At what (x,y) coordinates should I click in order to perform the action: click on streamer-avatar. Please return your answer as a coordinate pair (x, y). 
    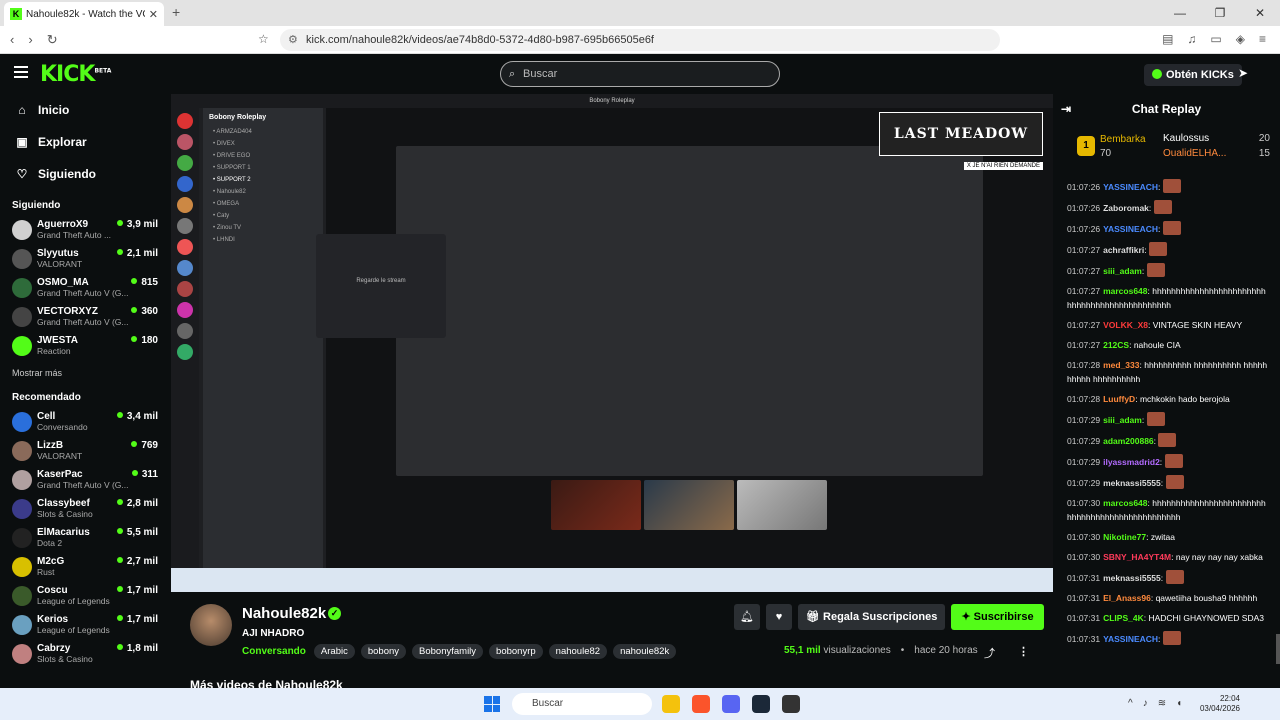
    Looking at the image, I should click on (211, 625).